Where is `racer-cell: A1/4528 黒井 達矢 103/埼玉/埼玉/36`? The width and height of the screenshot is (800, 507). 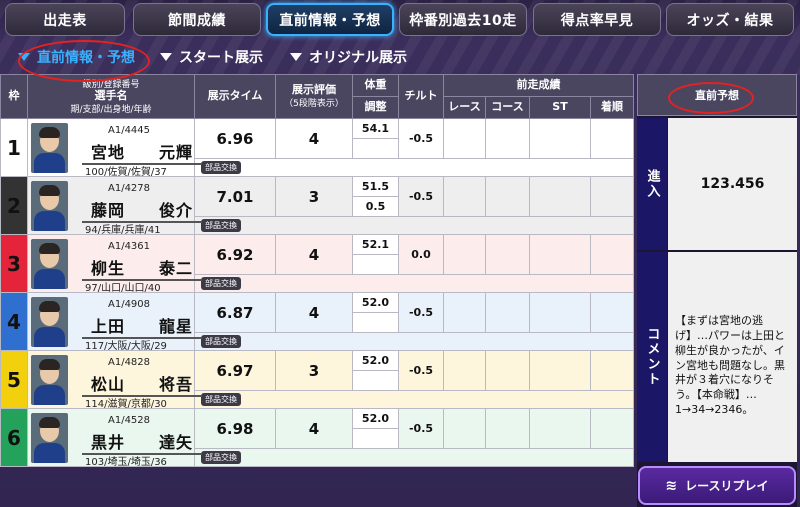 racer-cell: A1/4528 黒井 達矢 103/埼玉/埼玉/36 is located at coordinates (114, 438).